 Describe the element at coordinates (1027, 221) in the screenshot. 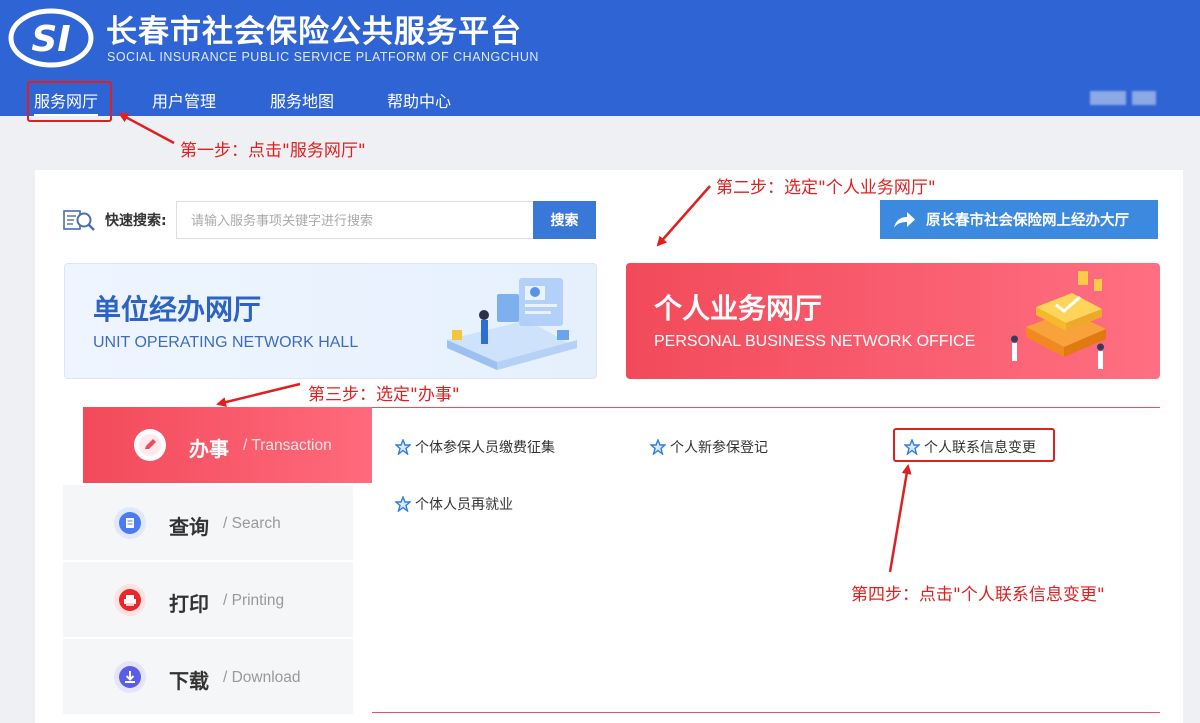

I see `old-hall-button-label: 原长春市社会保险网上经办大厅` at that location.